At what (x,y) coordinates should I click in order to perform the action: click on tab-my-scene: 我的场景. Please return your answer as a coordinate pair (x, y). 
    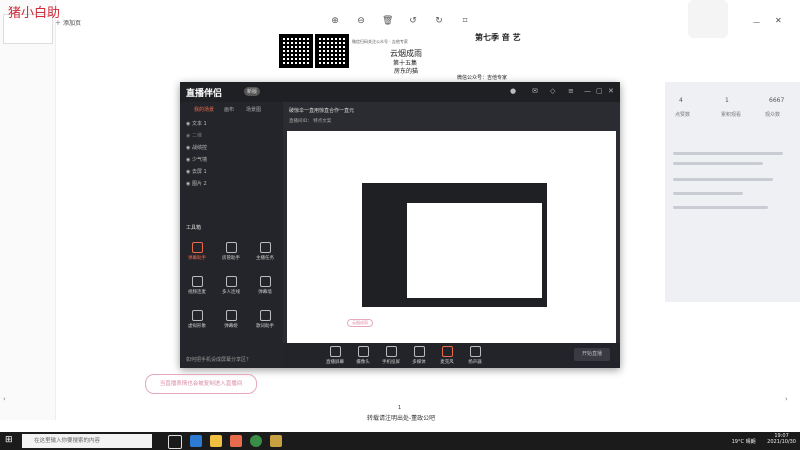
    Looking at the image, I should click on (204, 109).